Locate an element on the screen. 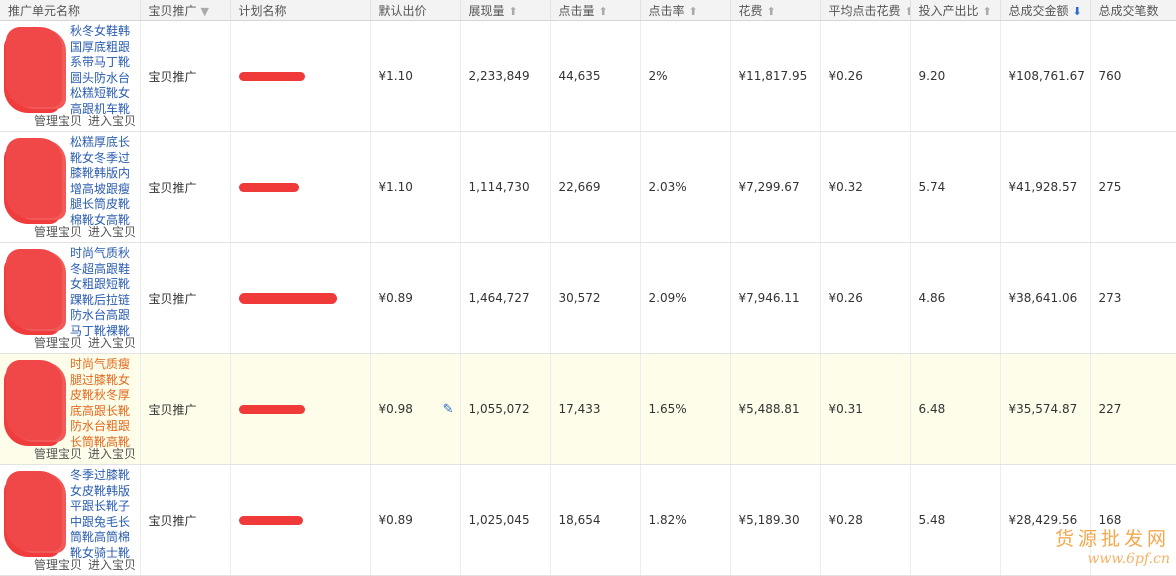 The height and width of the screenshot is (576, 1176). product-title-link: 时尚气质秋冬超高跟鞋女粗跟短靴踝靴后拉链防水台高跟马丁靴裸靴 is located at coordinates (102, 292).